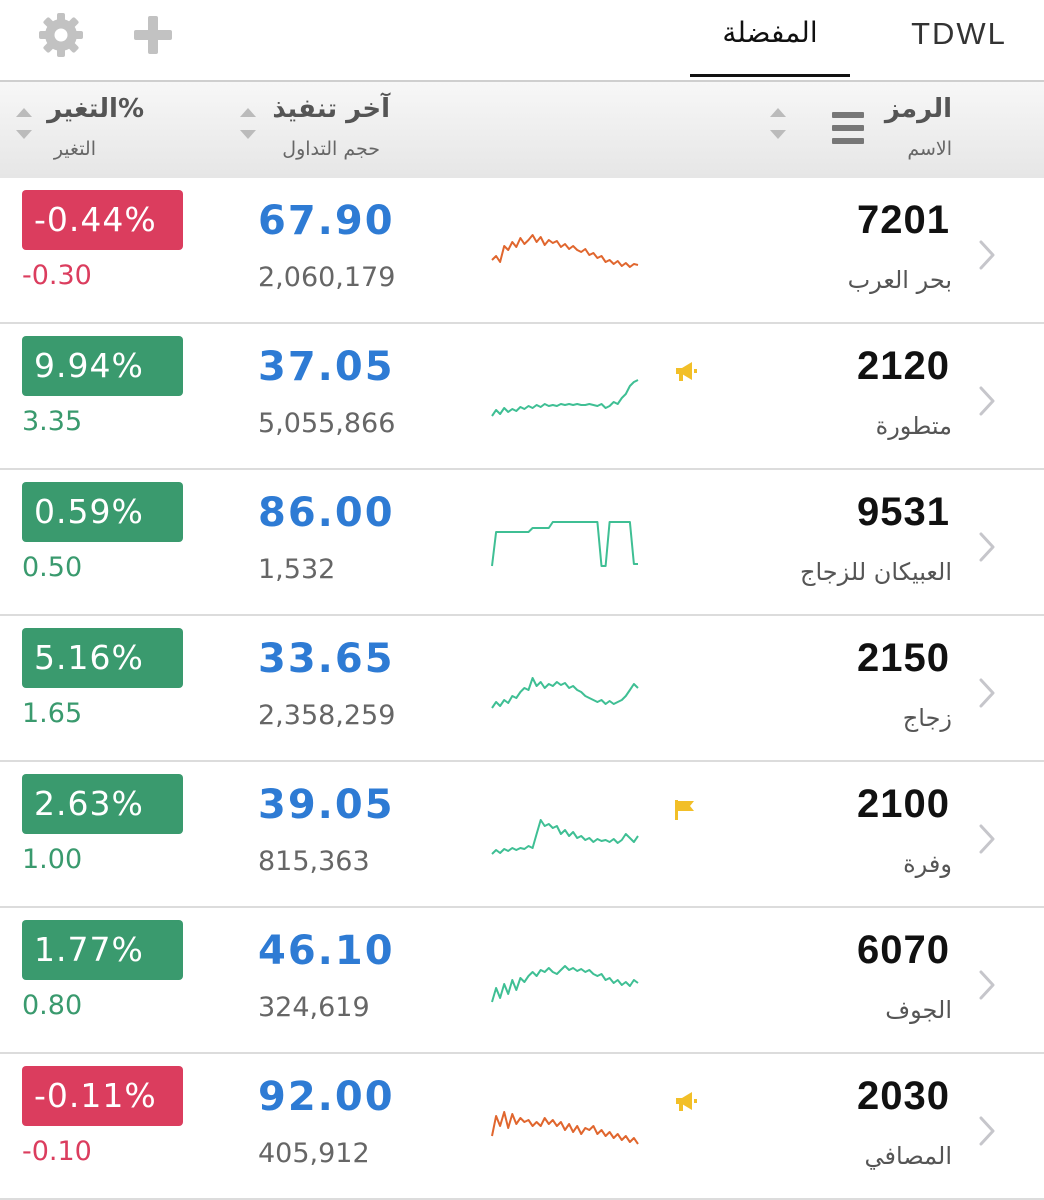 This screenshot has width=1044, height=1200. Describe the element at coordinates (74, 149) in the screenshot. I see `change-header: التغير` at that location.